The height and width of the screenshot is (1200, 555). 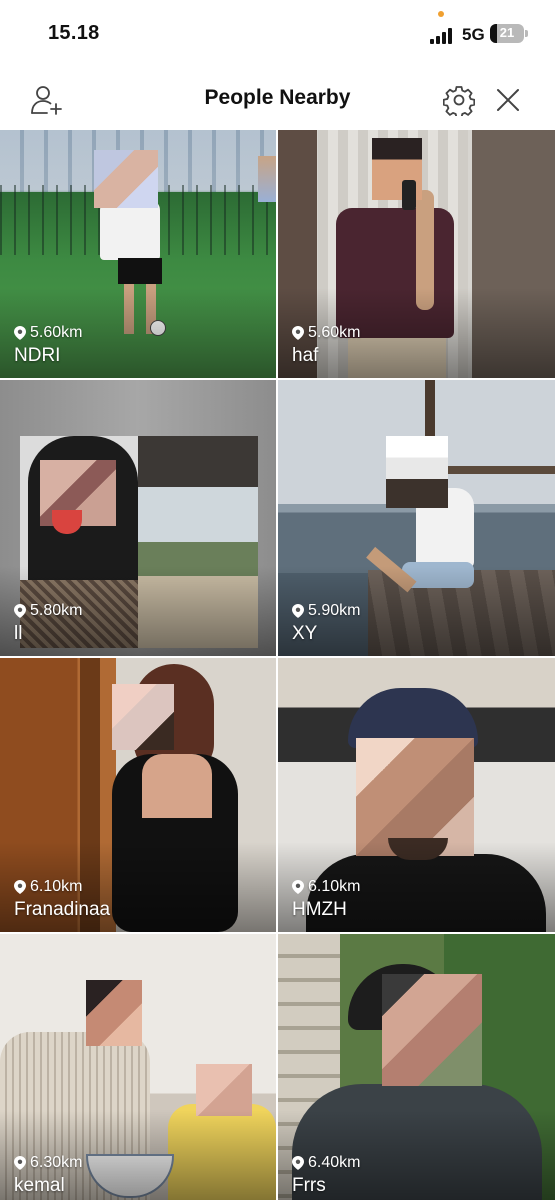 I want to click on person-card: 6.40km Frrs, so click(x=416, y=1067).